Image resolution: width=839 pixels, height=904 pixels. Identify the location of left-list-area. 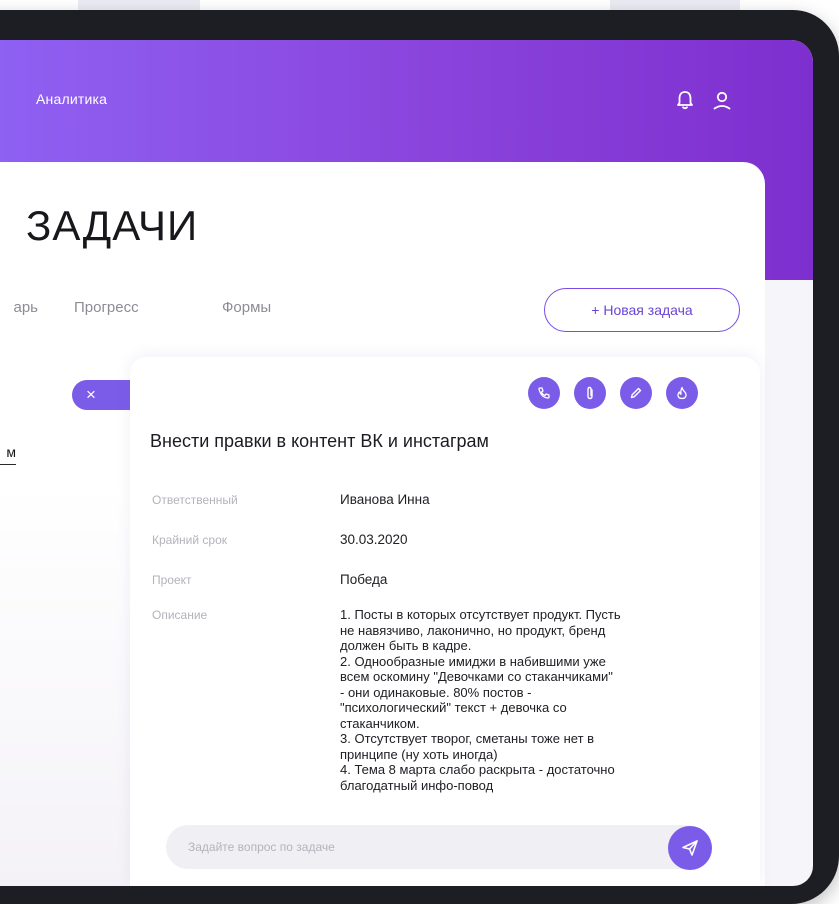
(65, 684).